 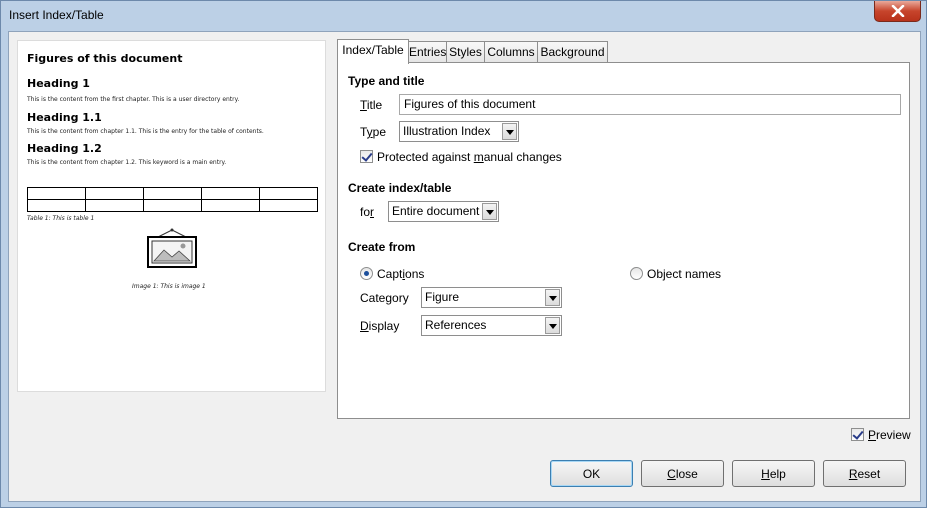 I want to click on protected-label: Protected against manual changes, so click(x=469, y=157).